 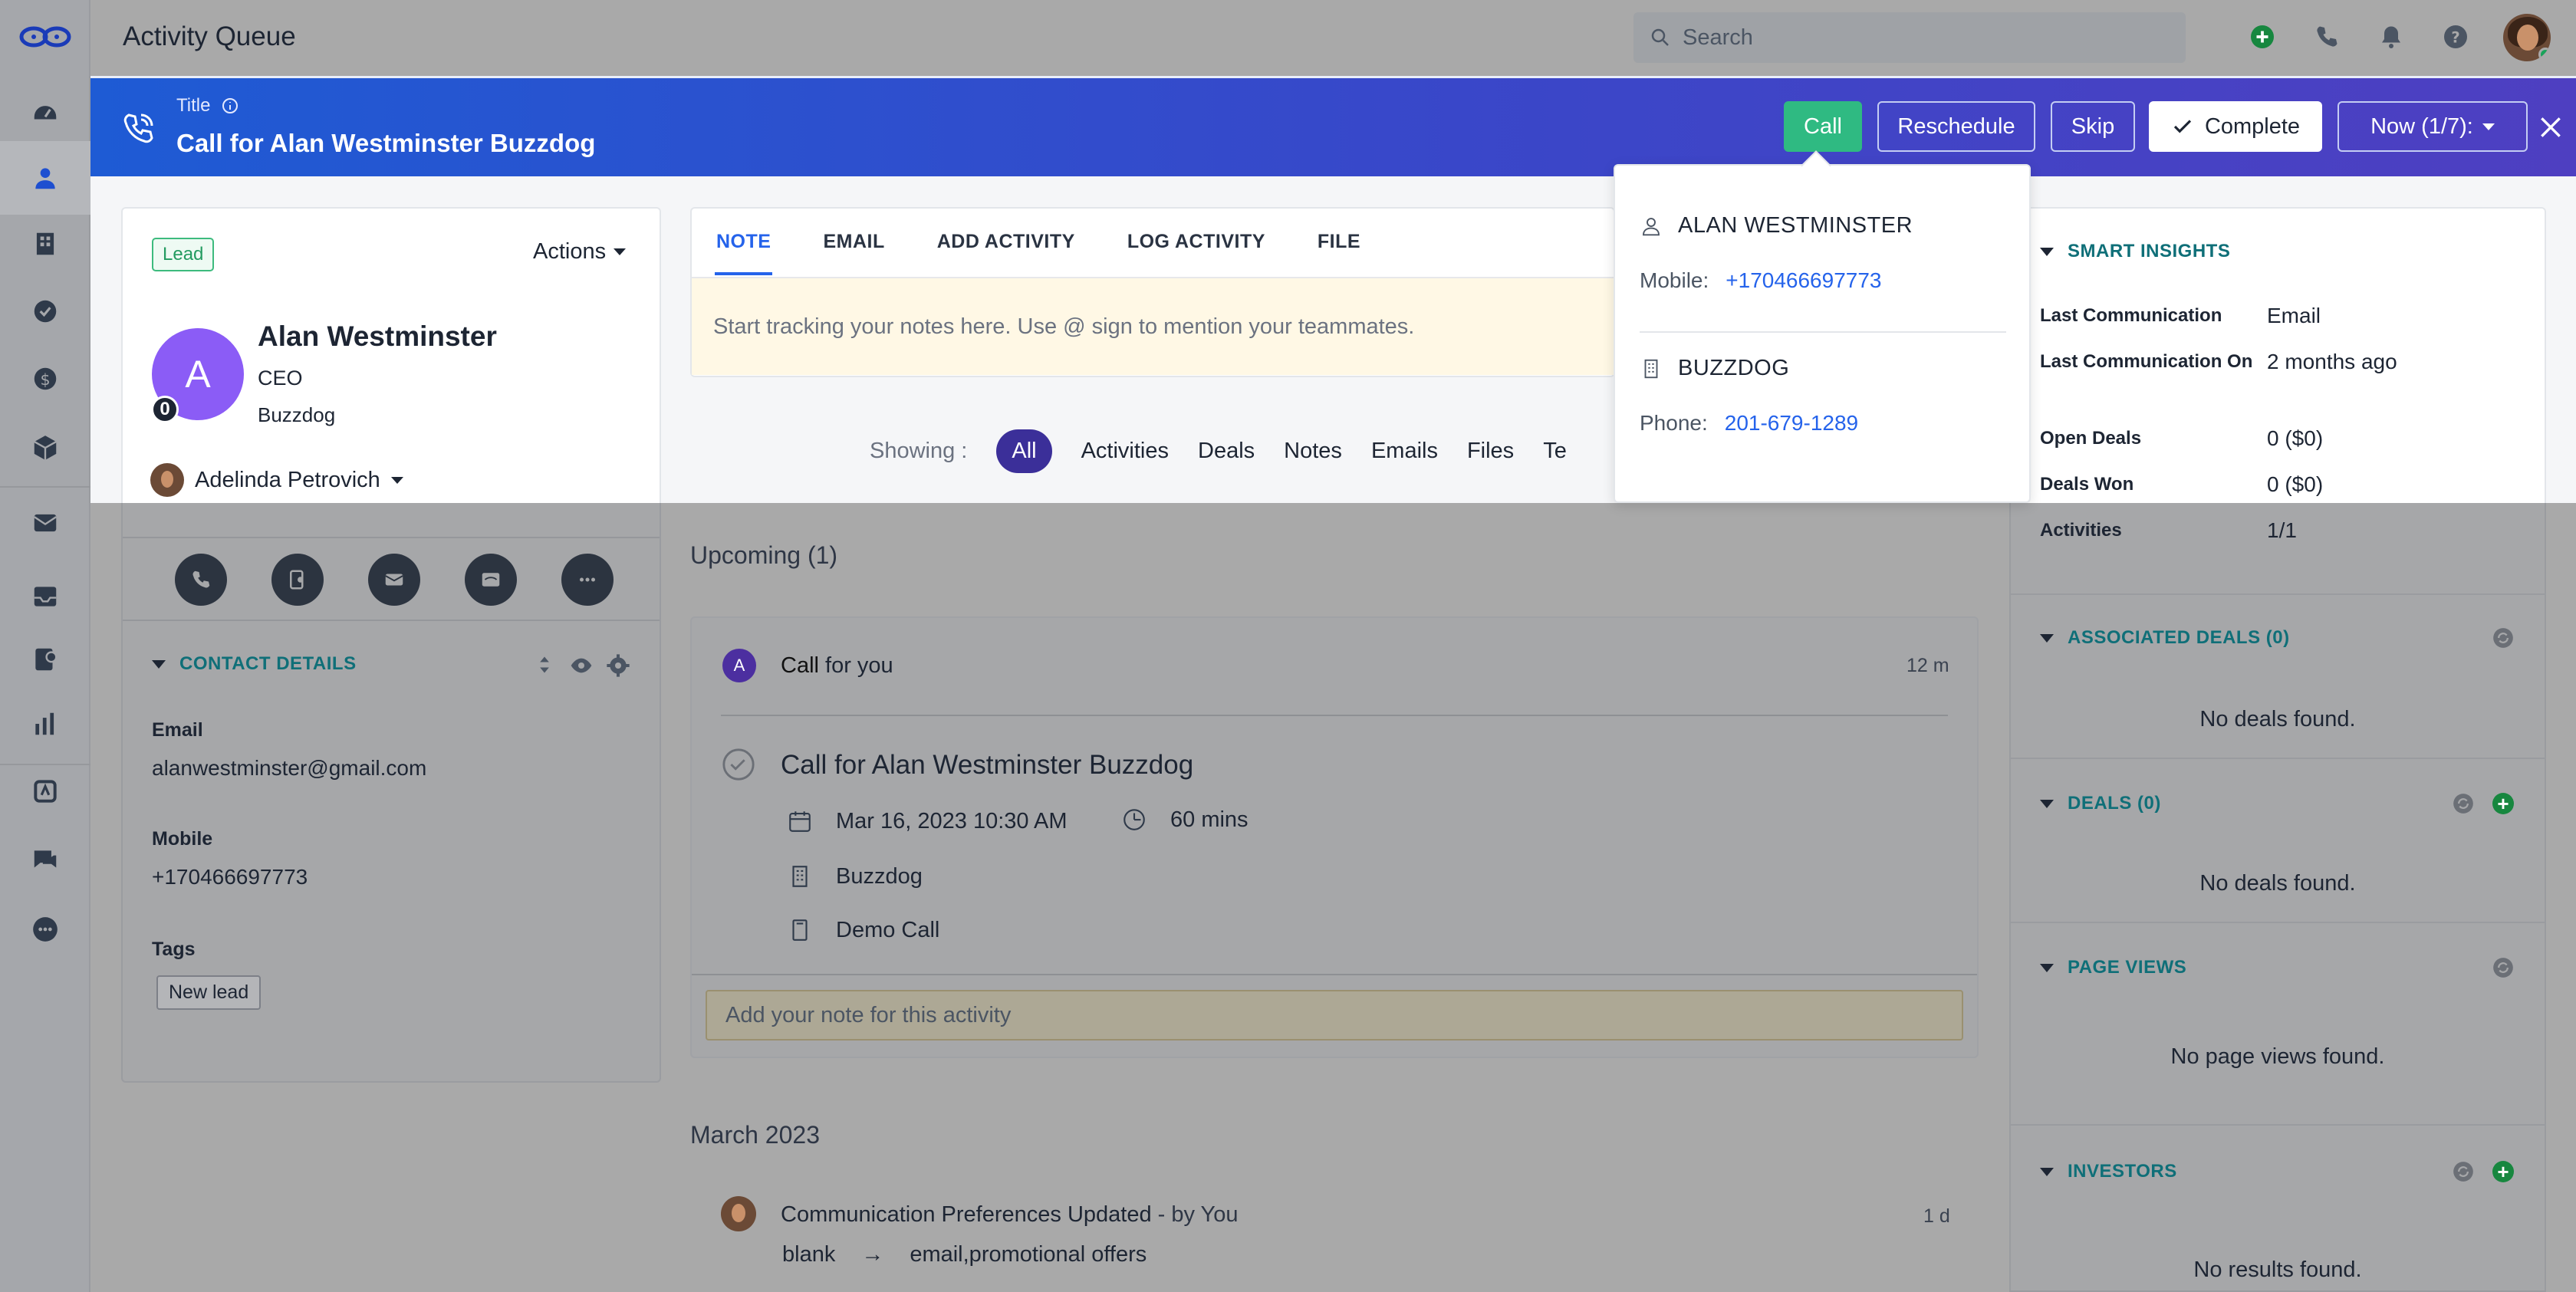 What do you see at coordinates (230, 106) in the screenshot?
I see `info-icon` at bounding box center [230, 106].